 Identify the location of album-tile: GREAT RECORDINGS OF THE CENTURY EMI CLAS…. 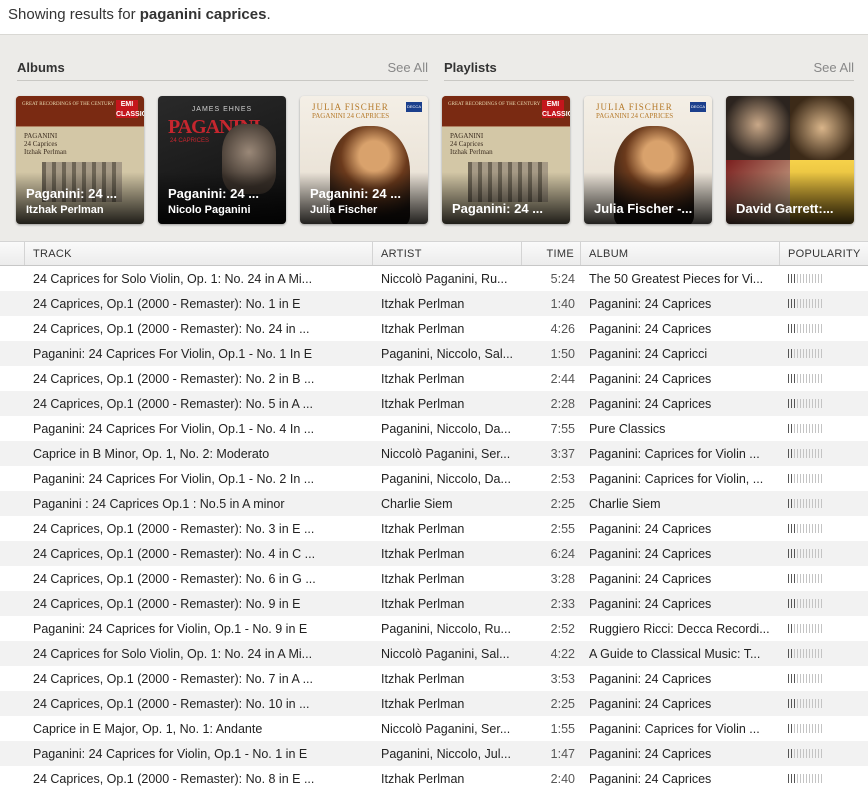
(80, 160).